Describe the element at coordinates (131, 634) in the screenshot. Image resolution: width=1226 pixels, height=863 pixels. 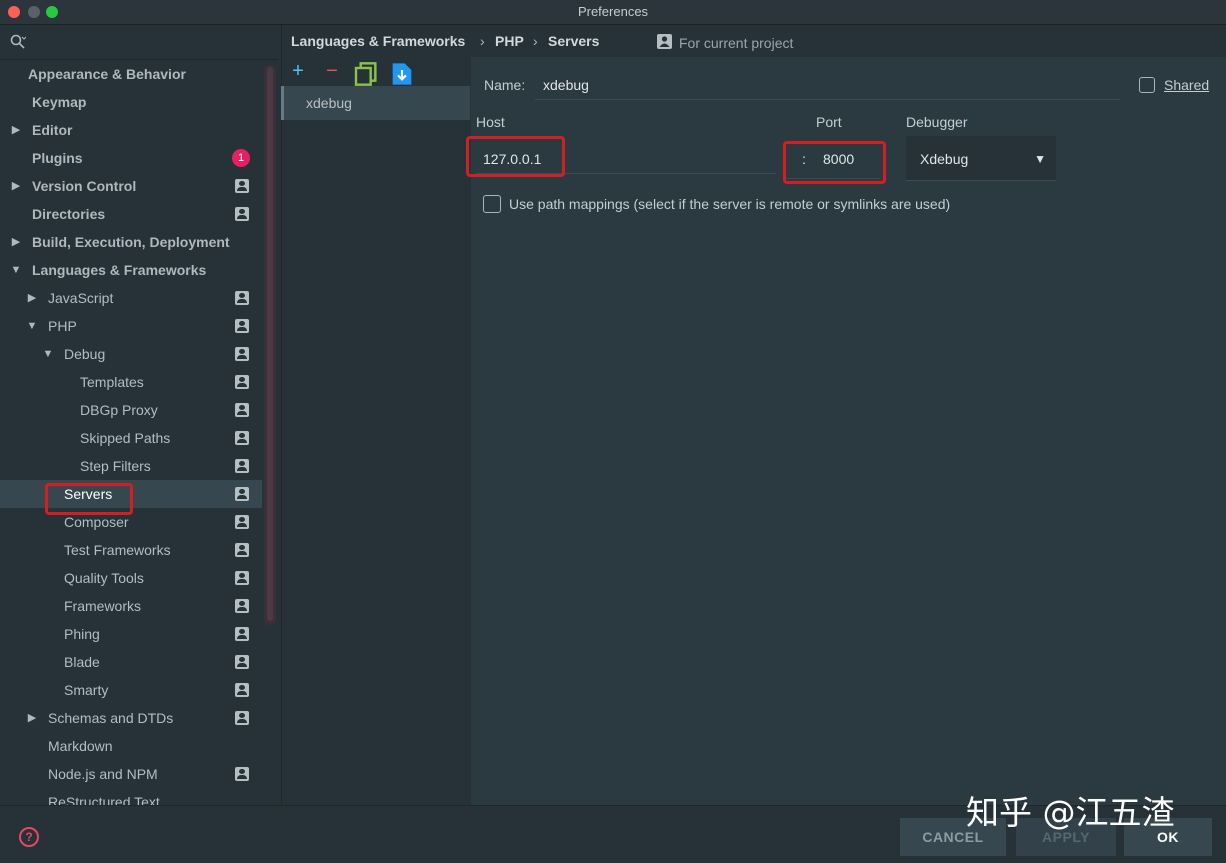
I see `sidebar-item: Phing` at that location.